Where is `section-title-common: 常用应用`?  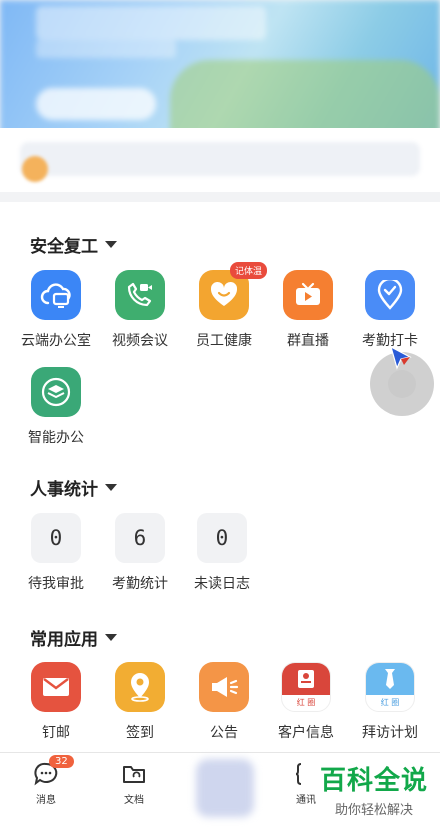
section-title-common: 常用应用 is located at coordinates (73, 637).